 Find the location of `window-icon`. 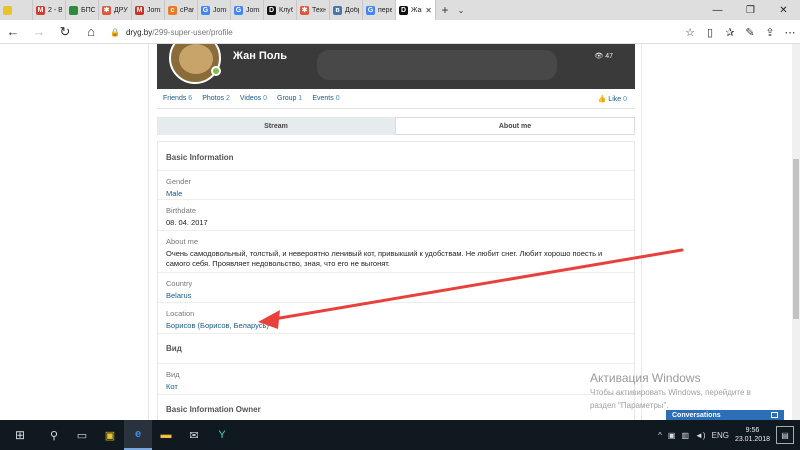

window-icon is located at coordinates (774, 415).